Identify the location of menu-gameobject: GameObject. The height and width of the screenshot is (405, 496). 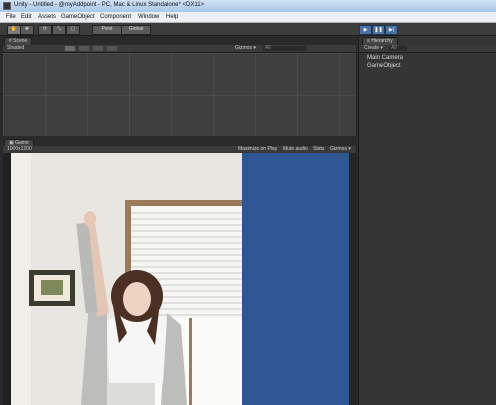
(78, 17).